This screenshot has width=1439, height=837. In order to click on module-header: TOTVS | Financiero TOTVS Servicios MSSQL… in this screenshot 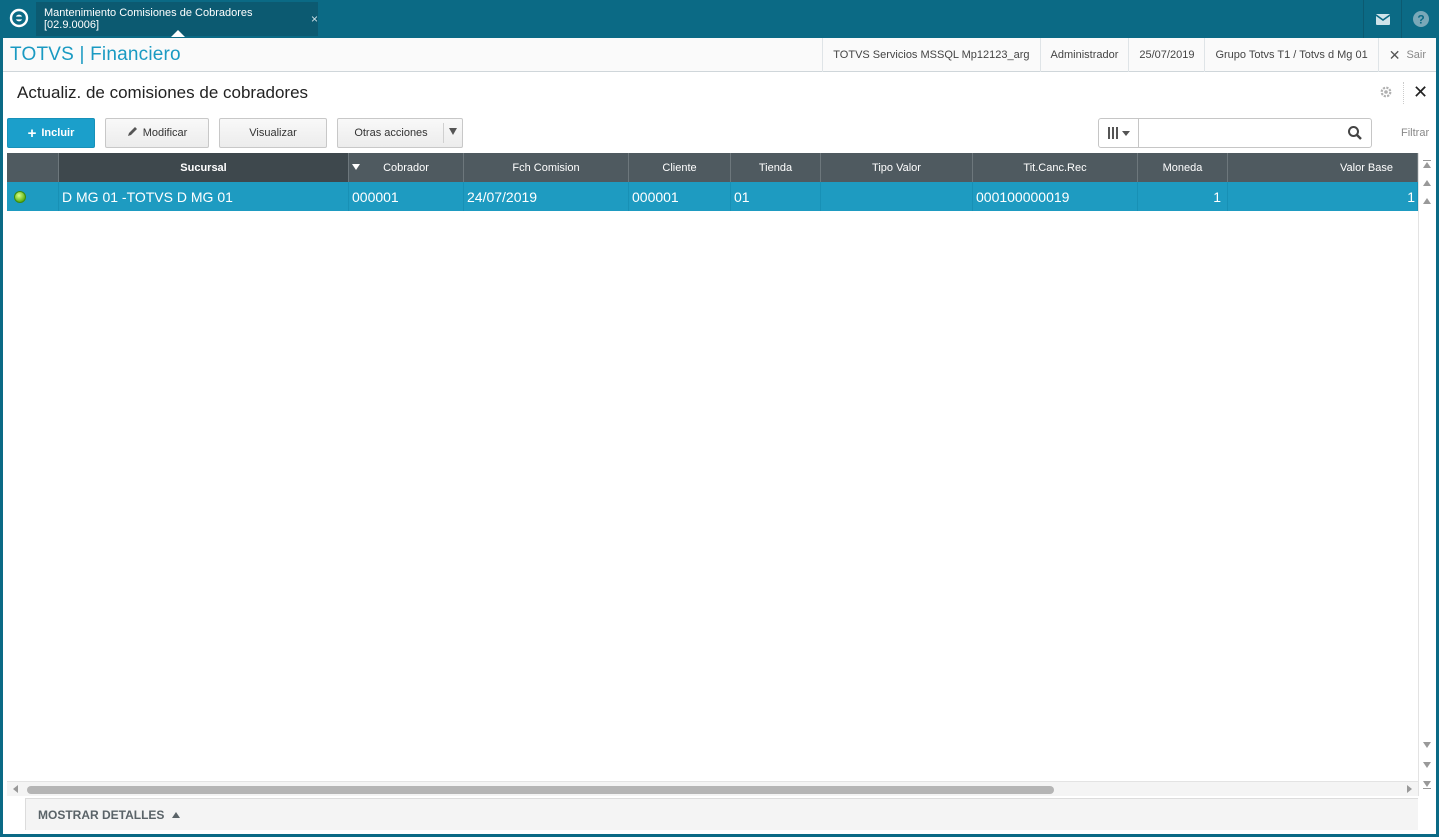, I will do `click(719, 55)`.